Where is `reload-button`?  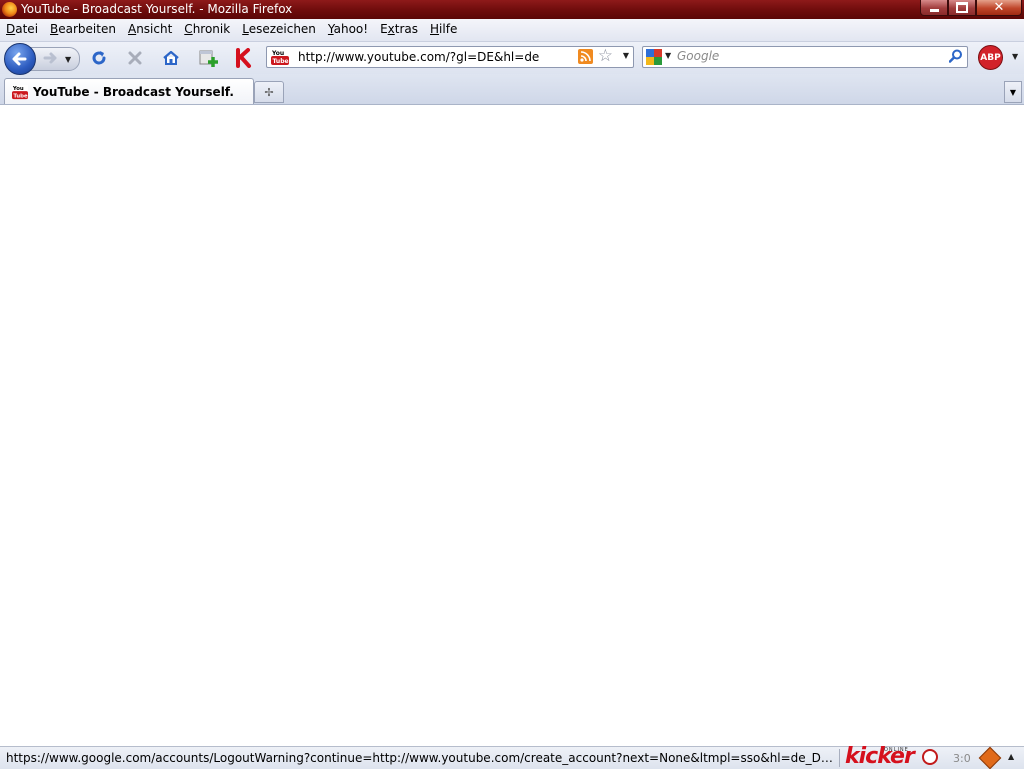
reload-button is located at coordinates (99, 58).